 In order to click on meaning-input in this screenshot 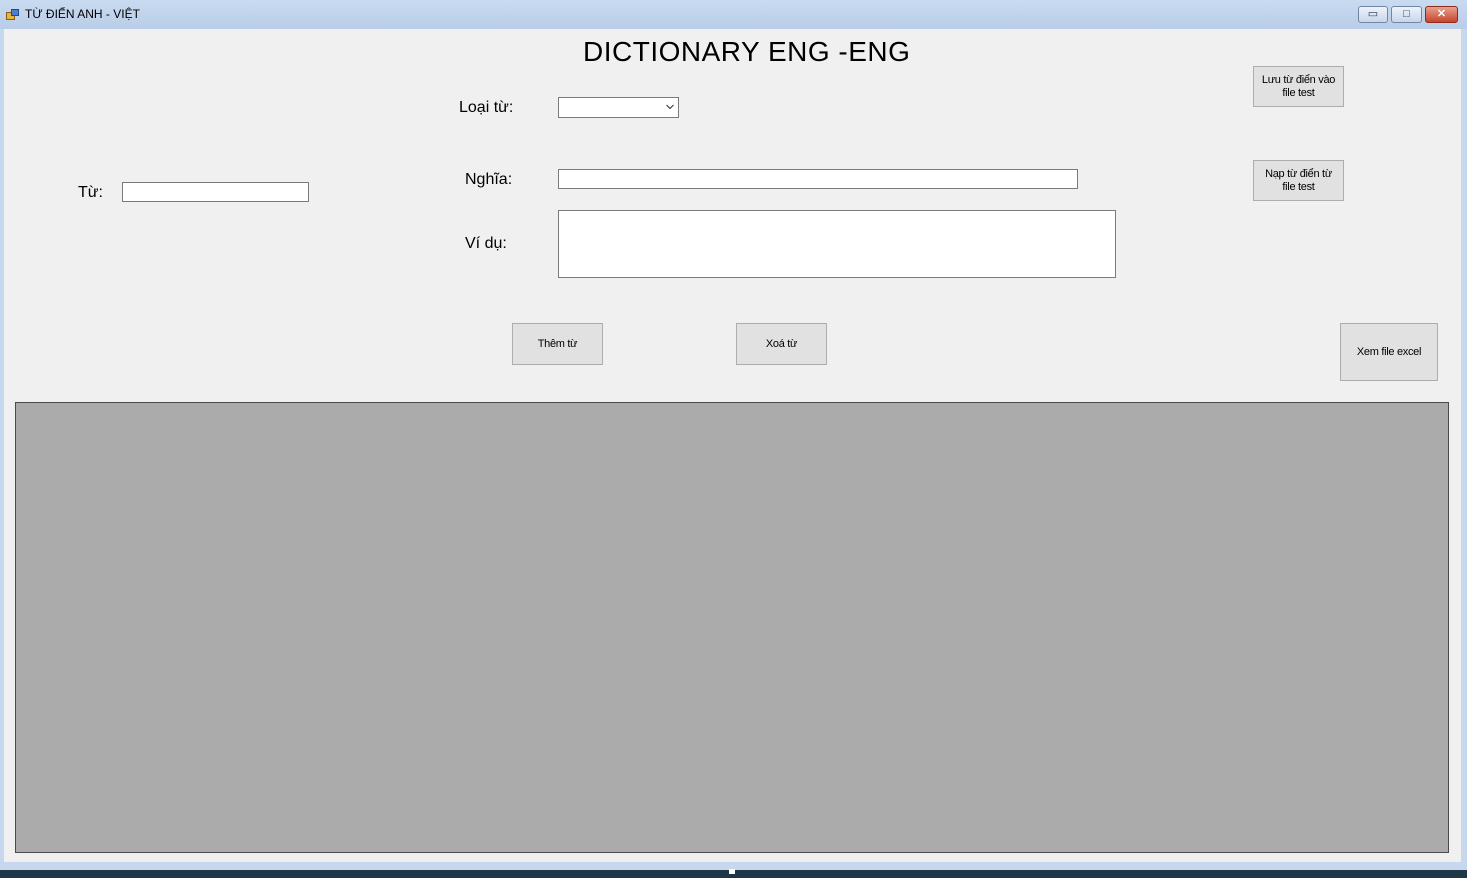, I will do `click(818, 179)`.